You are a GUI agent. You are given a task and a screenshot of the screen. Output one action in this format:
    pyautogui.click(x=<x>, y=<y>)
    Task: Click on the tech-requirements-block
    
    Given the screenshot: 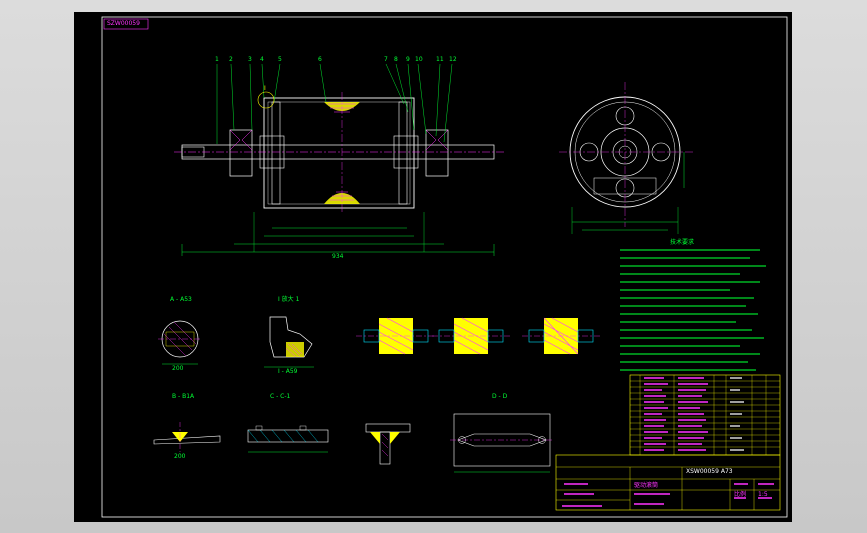 What is the action you would take?
    pyautogui.click(x=693, y=310)
    